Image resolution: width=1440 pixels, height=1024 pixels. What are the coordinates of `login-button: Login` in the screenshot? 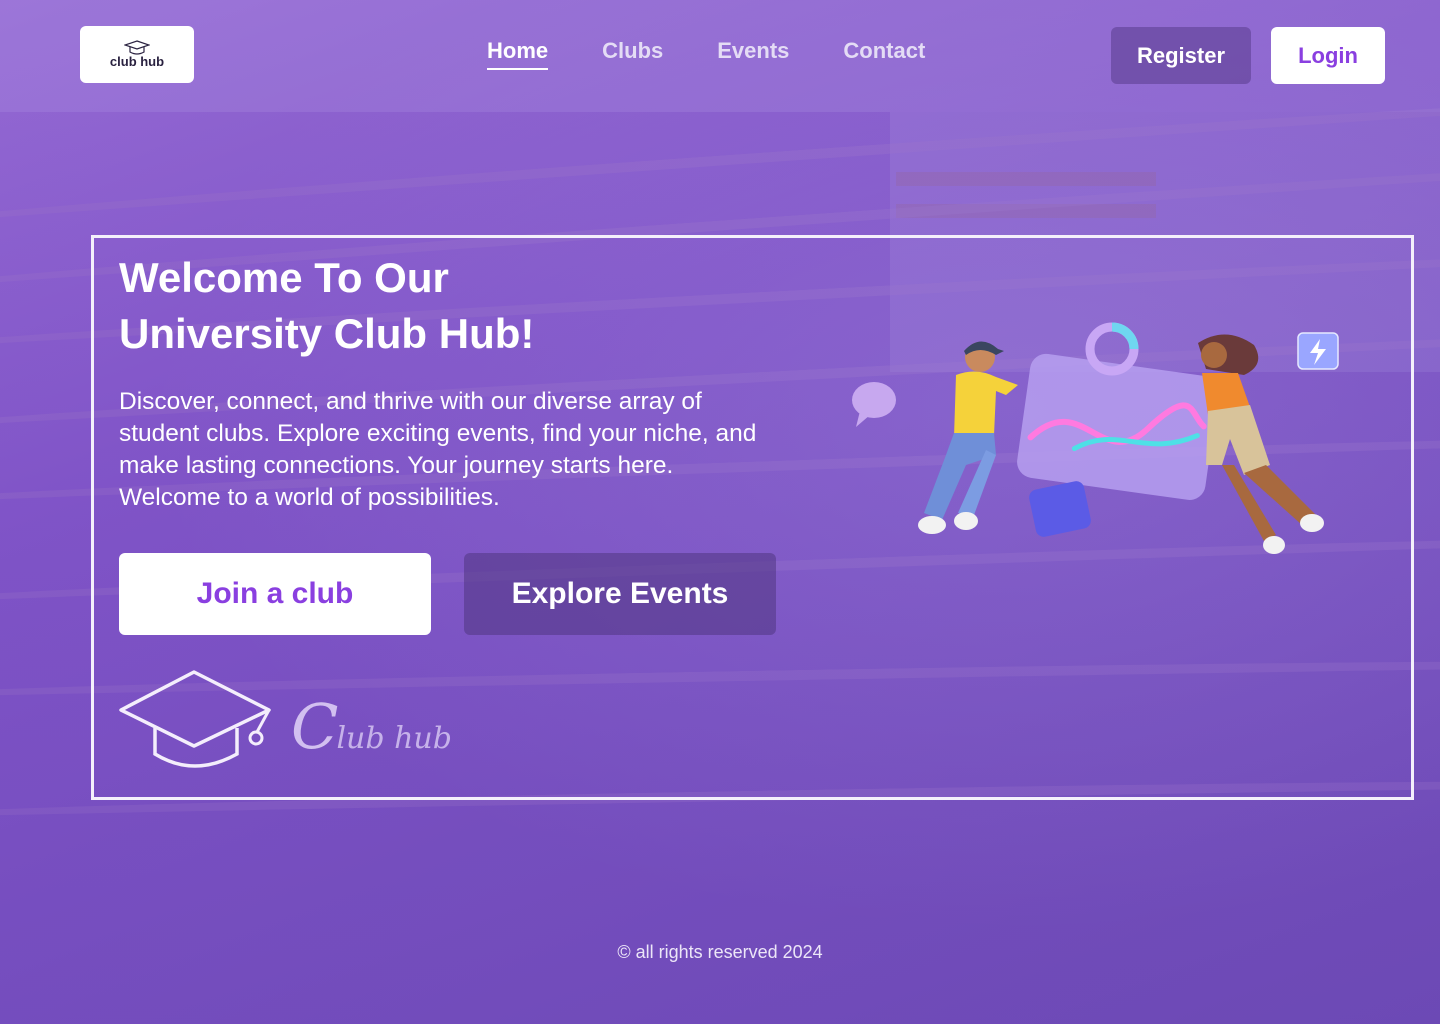 It's located at (1328, 55).